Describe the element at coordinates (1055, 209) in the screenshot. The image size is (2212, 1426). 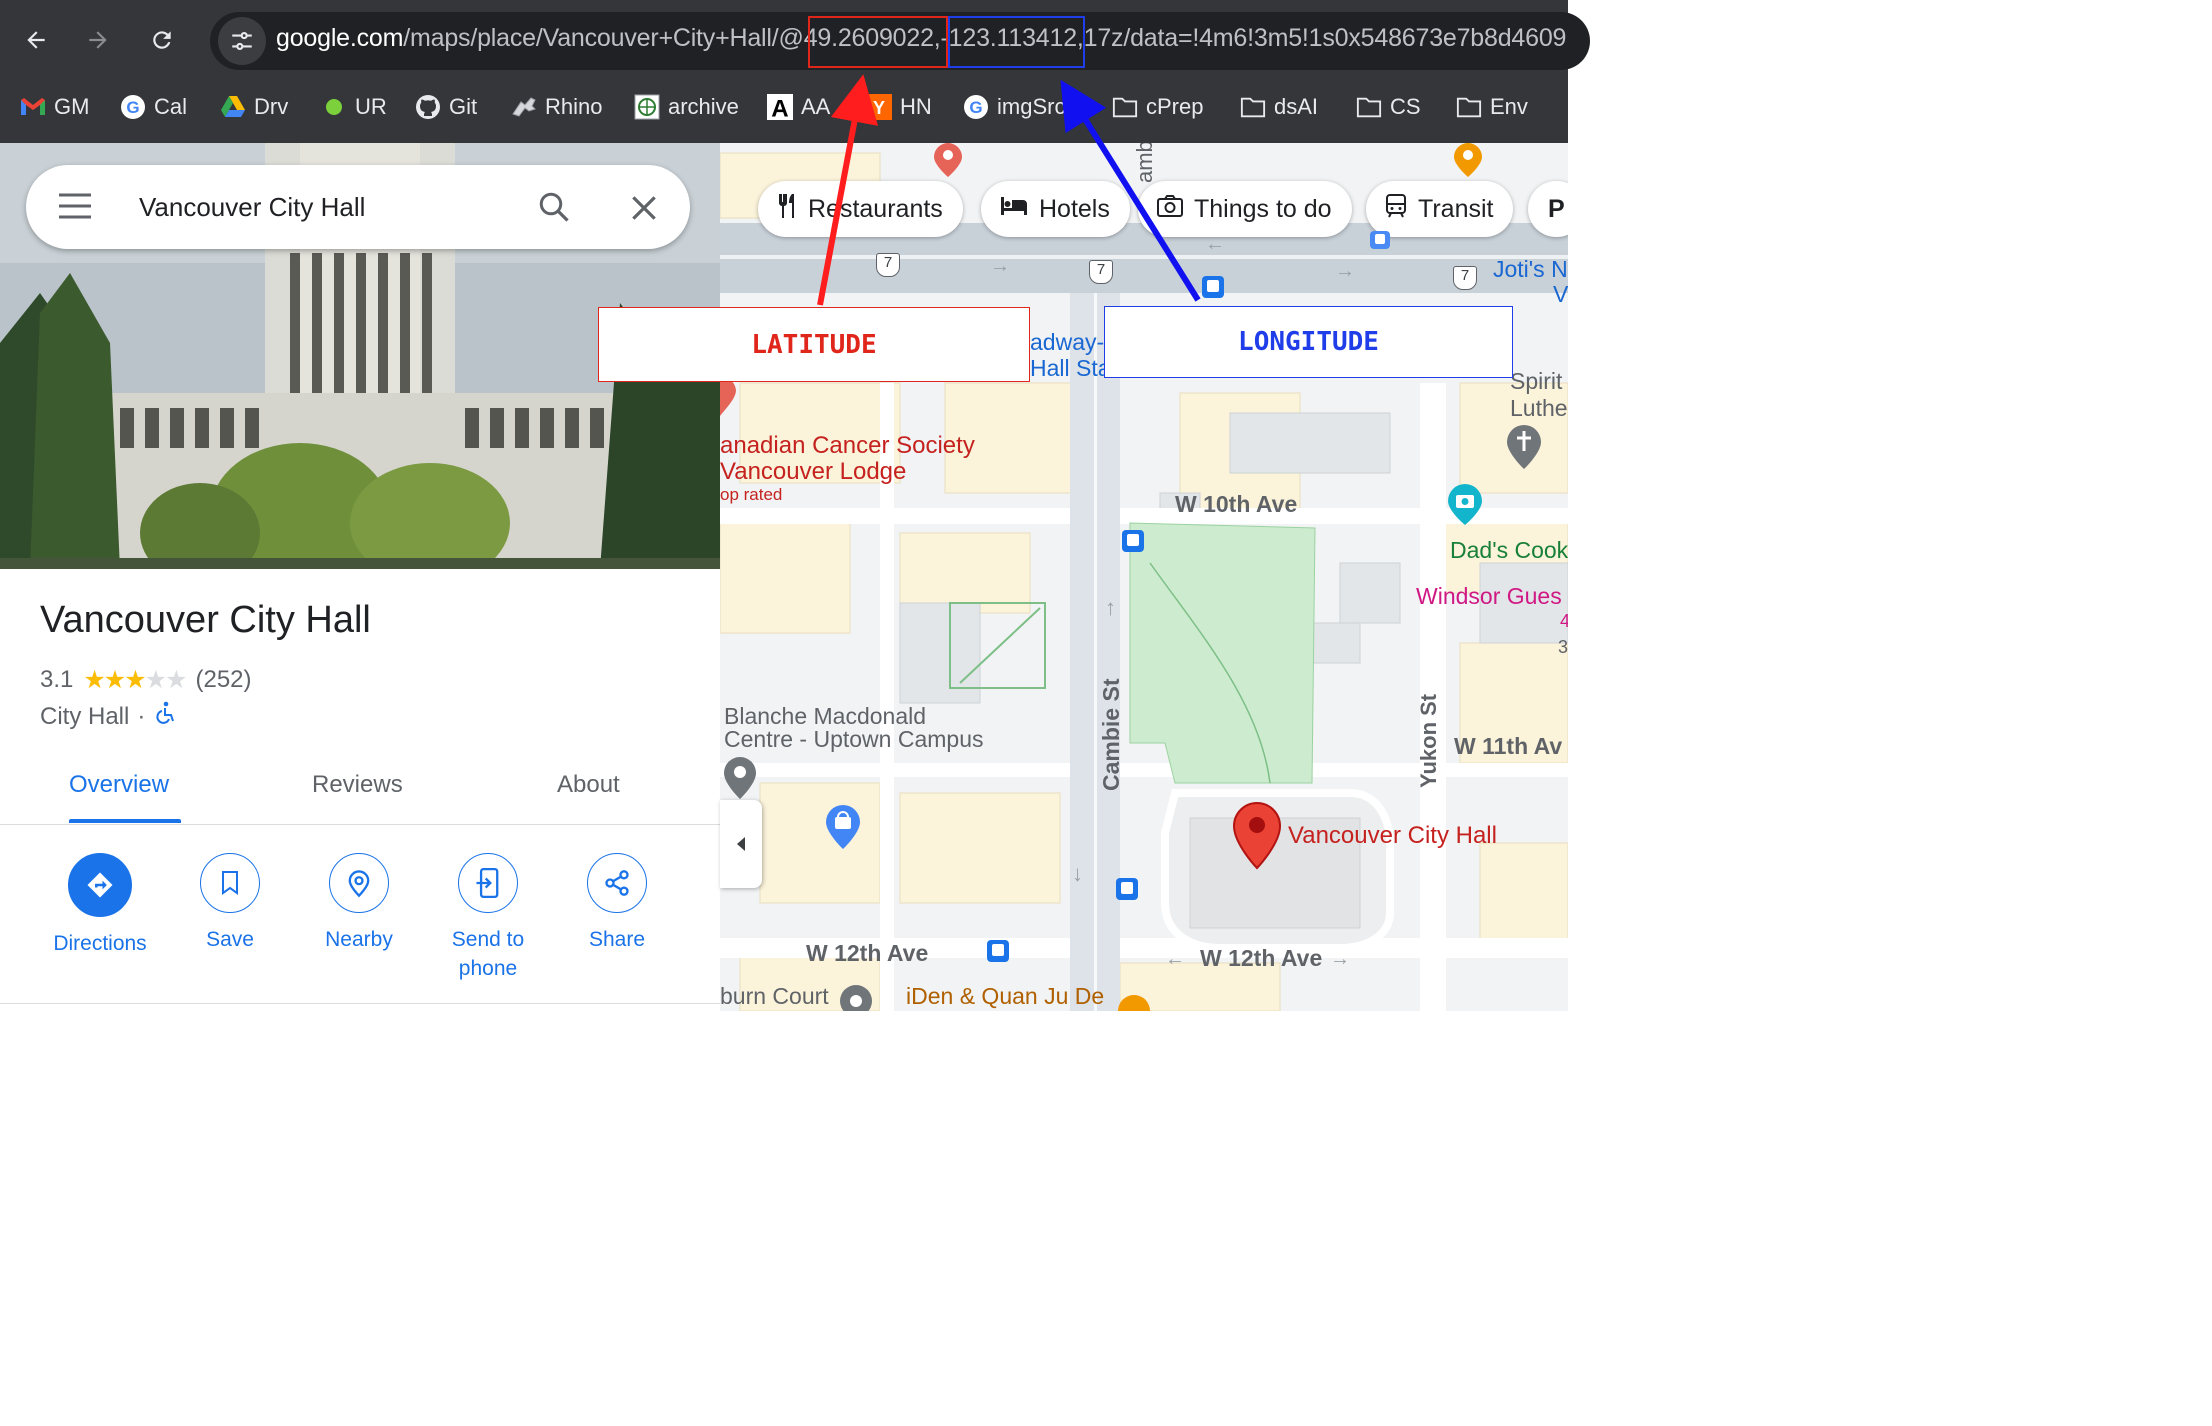
I see `chip-hotels: Hotels` at that location.